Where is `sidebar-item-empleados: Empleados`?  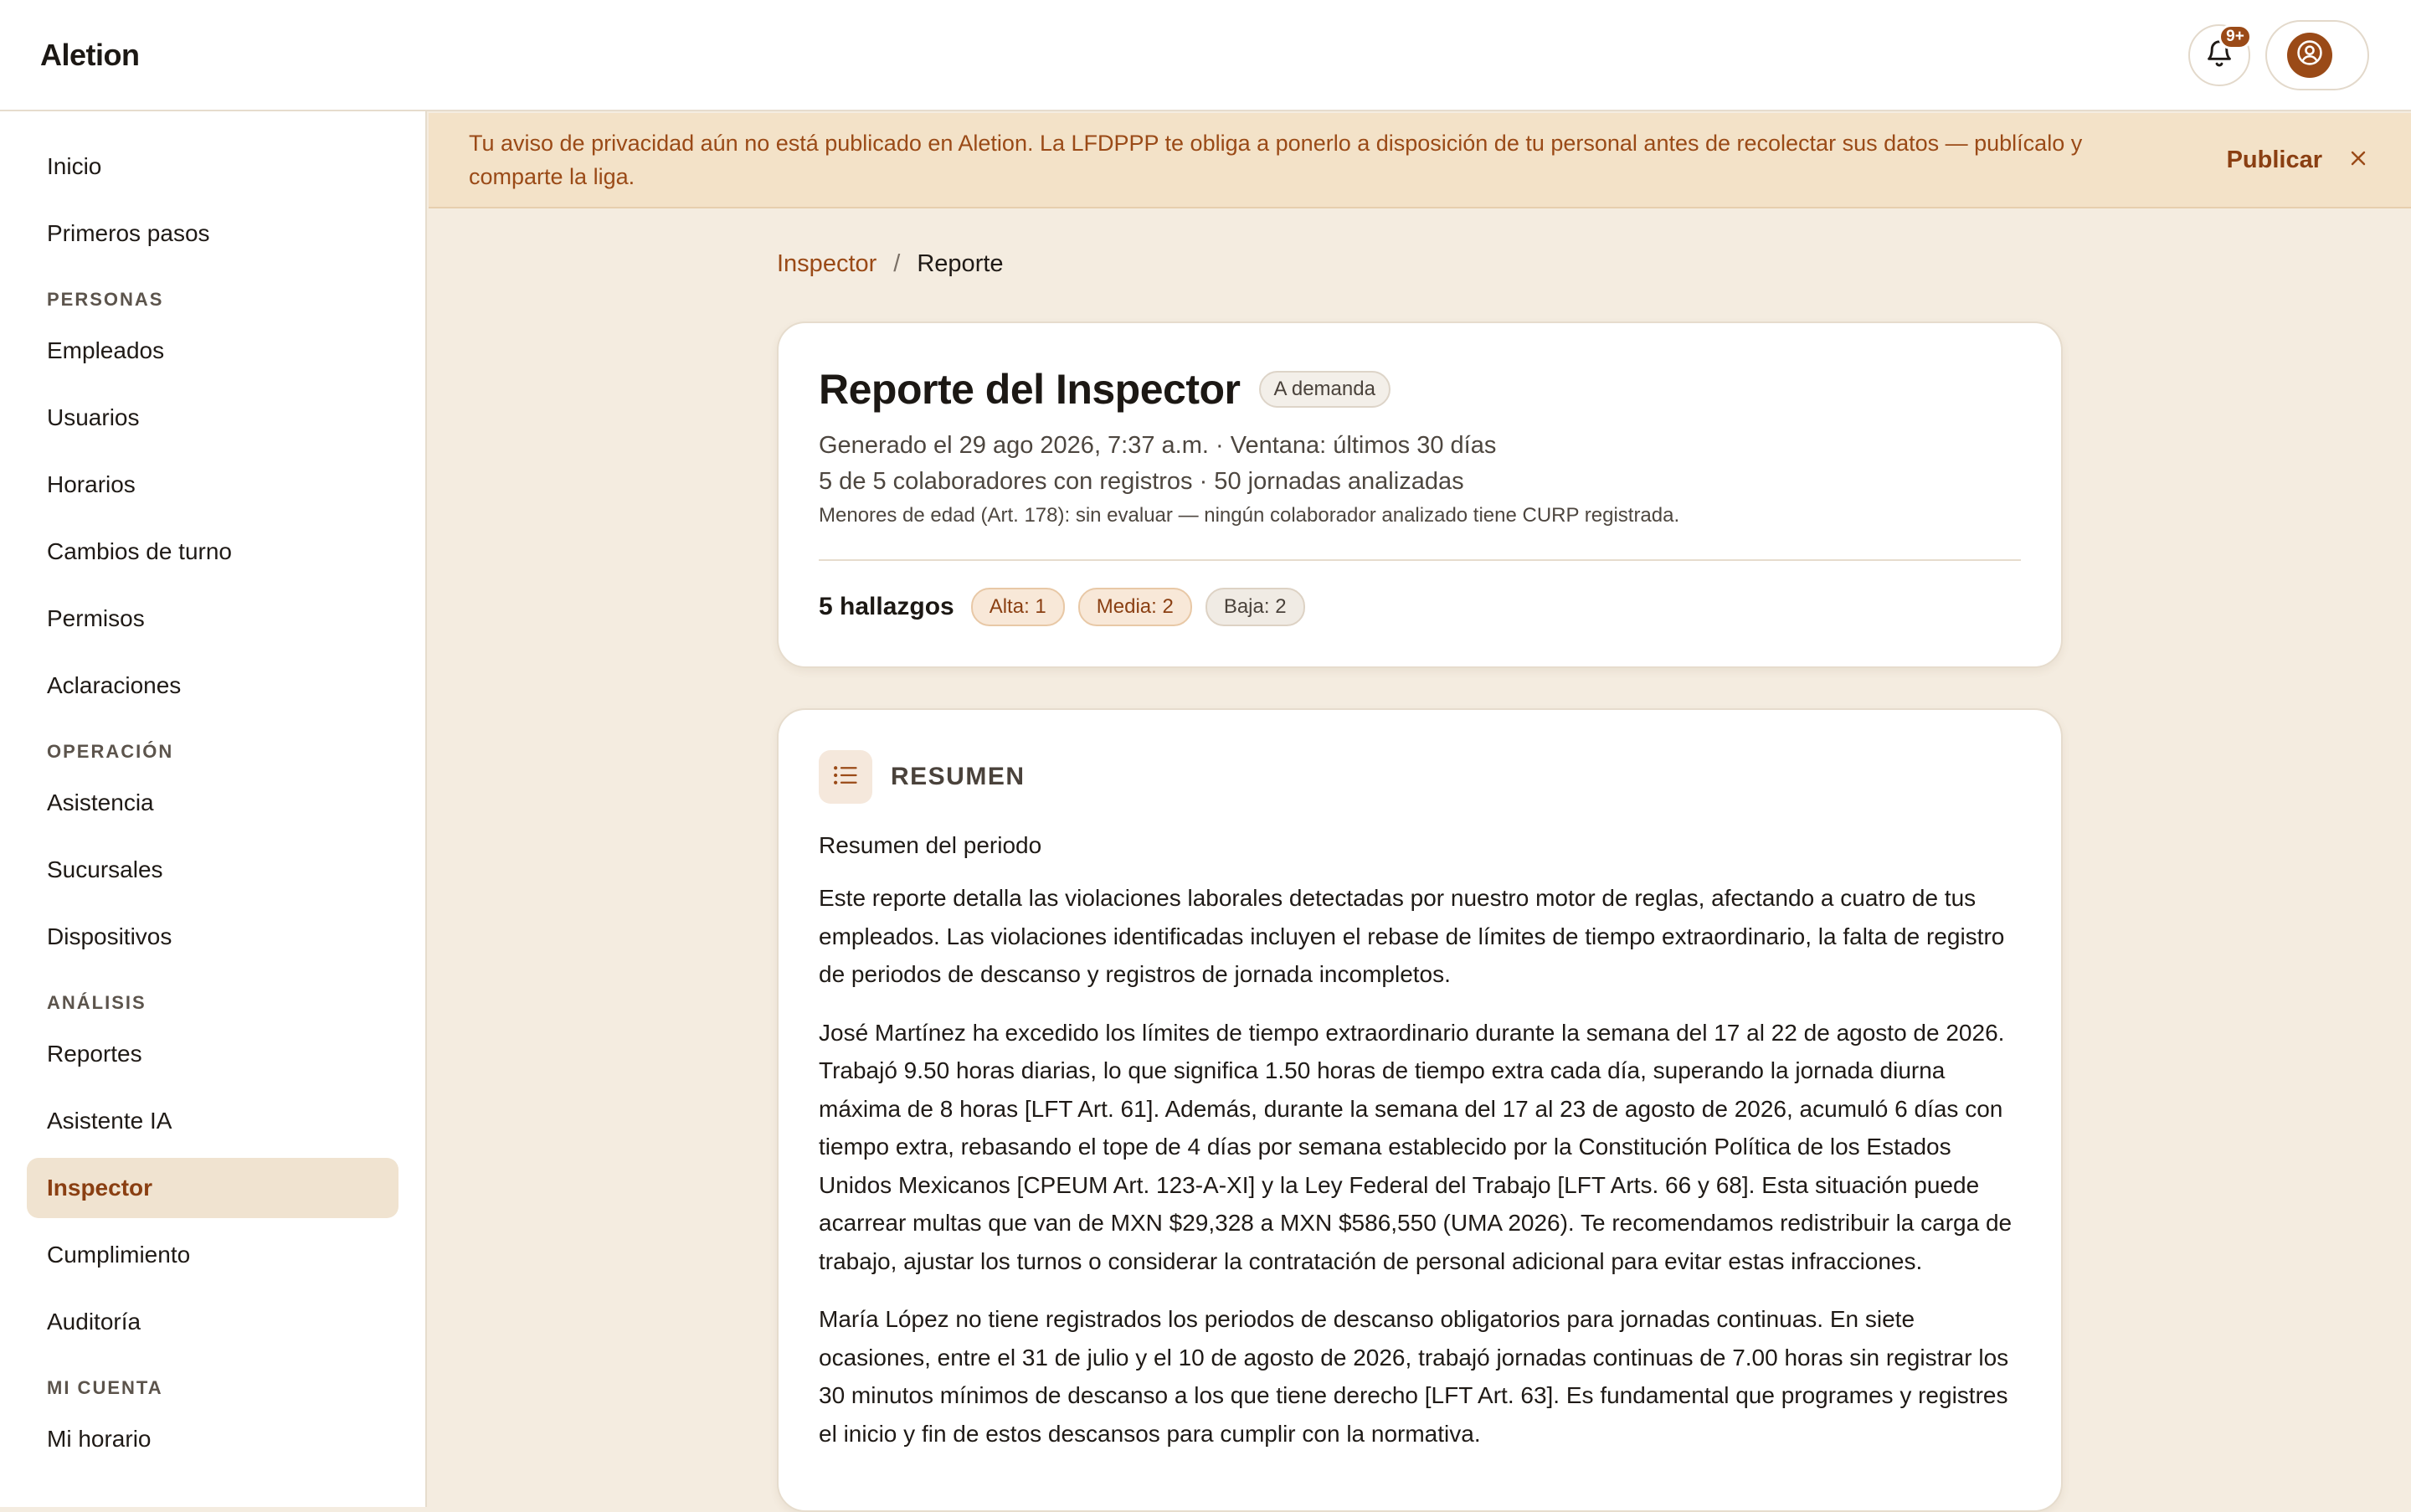
sidebar-item-empleados: Empleados is located at coordinates (212, 351).